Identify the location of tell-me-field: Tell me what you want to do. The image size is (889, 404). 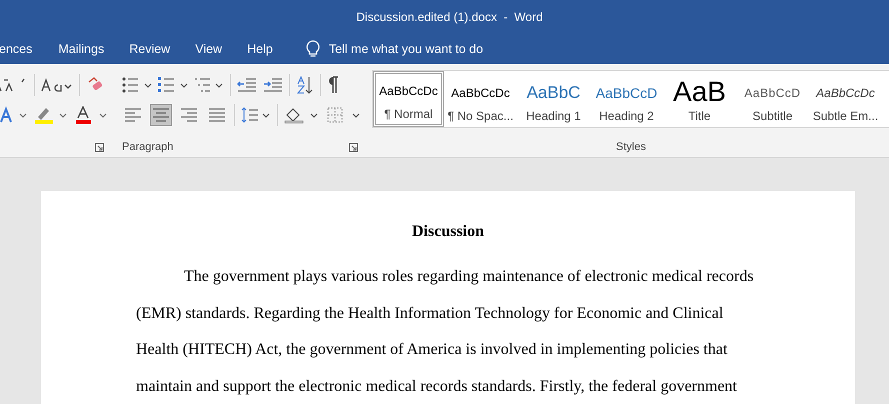
(417, 49).